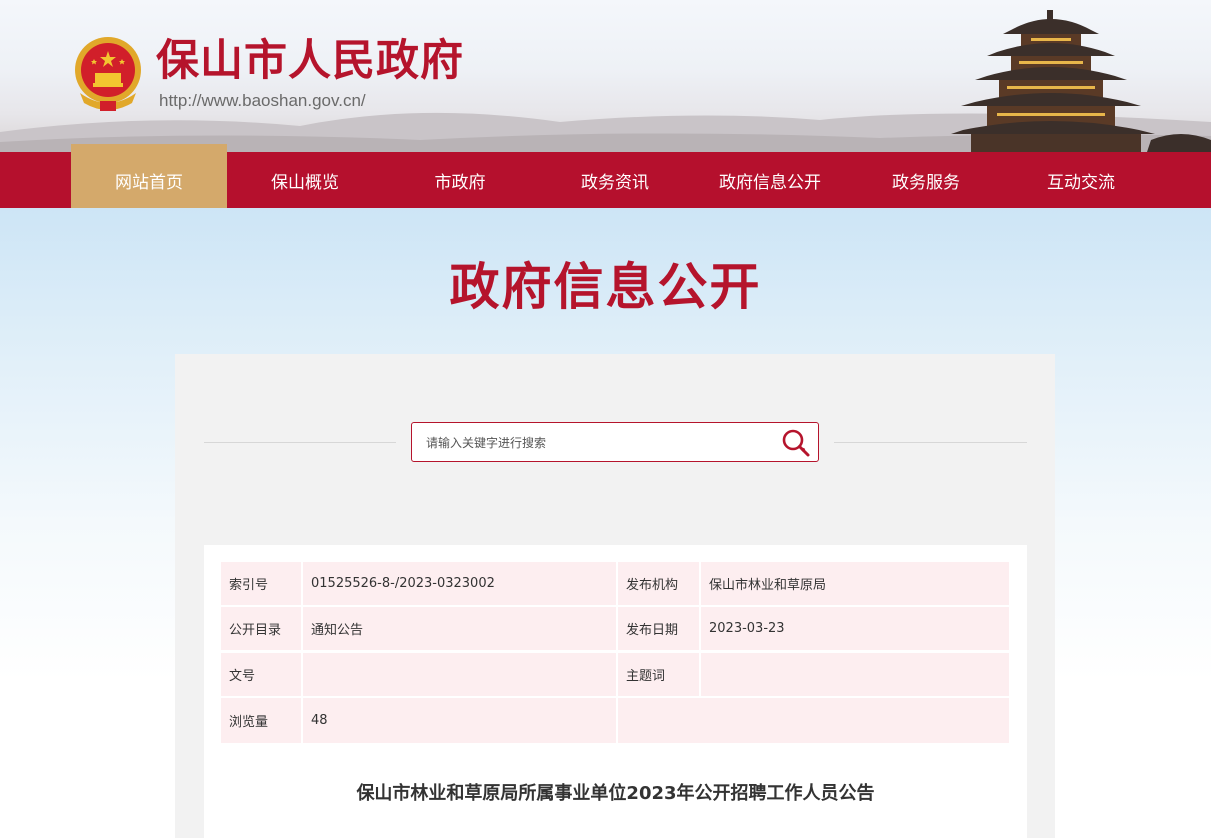 Image resolution: width=1211 pixels, height=838 pixels. Describe the element at coordinates (770, 180) in the screenshot. I see `nav-item-info-disclosure: 政府信息公开` at that location.